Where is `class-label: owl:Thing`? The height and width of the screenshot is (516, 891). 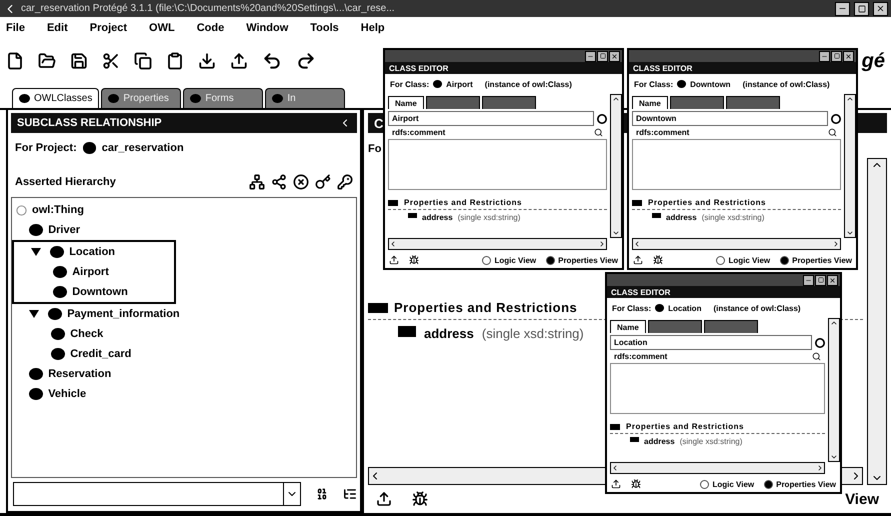 class-label: owl:Thing is located at coordinates (58, 210).